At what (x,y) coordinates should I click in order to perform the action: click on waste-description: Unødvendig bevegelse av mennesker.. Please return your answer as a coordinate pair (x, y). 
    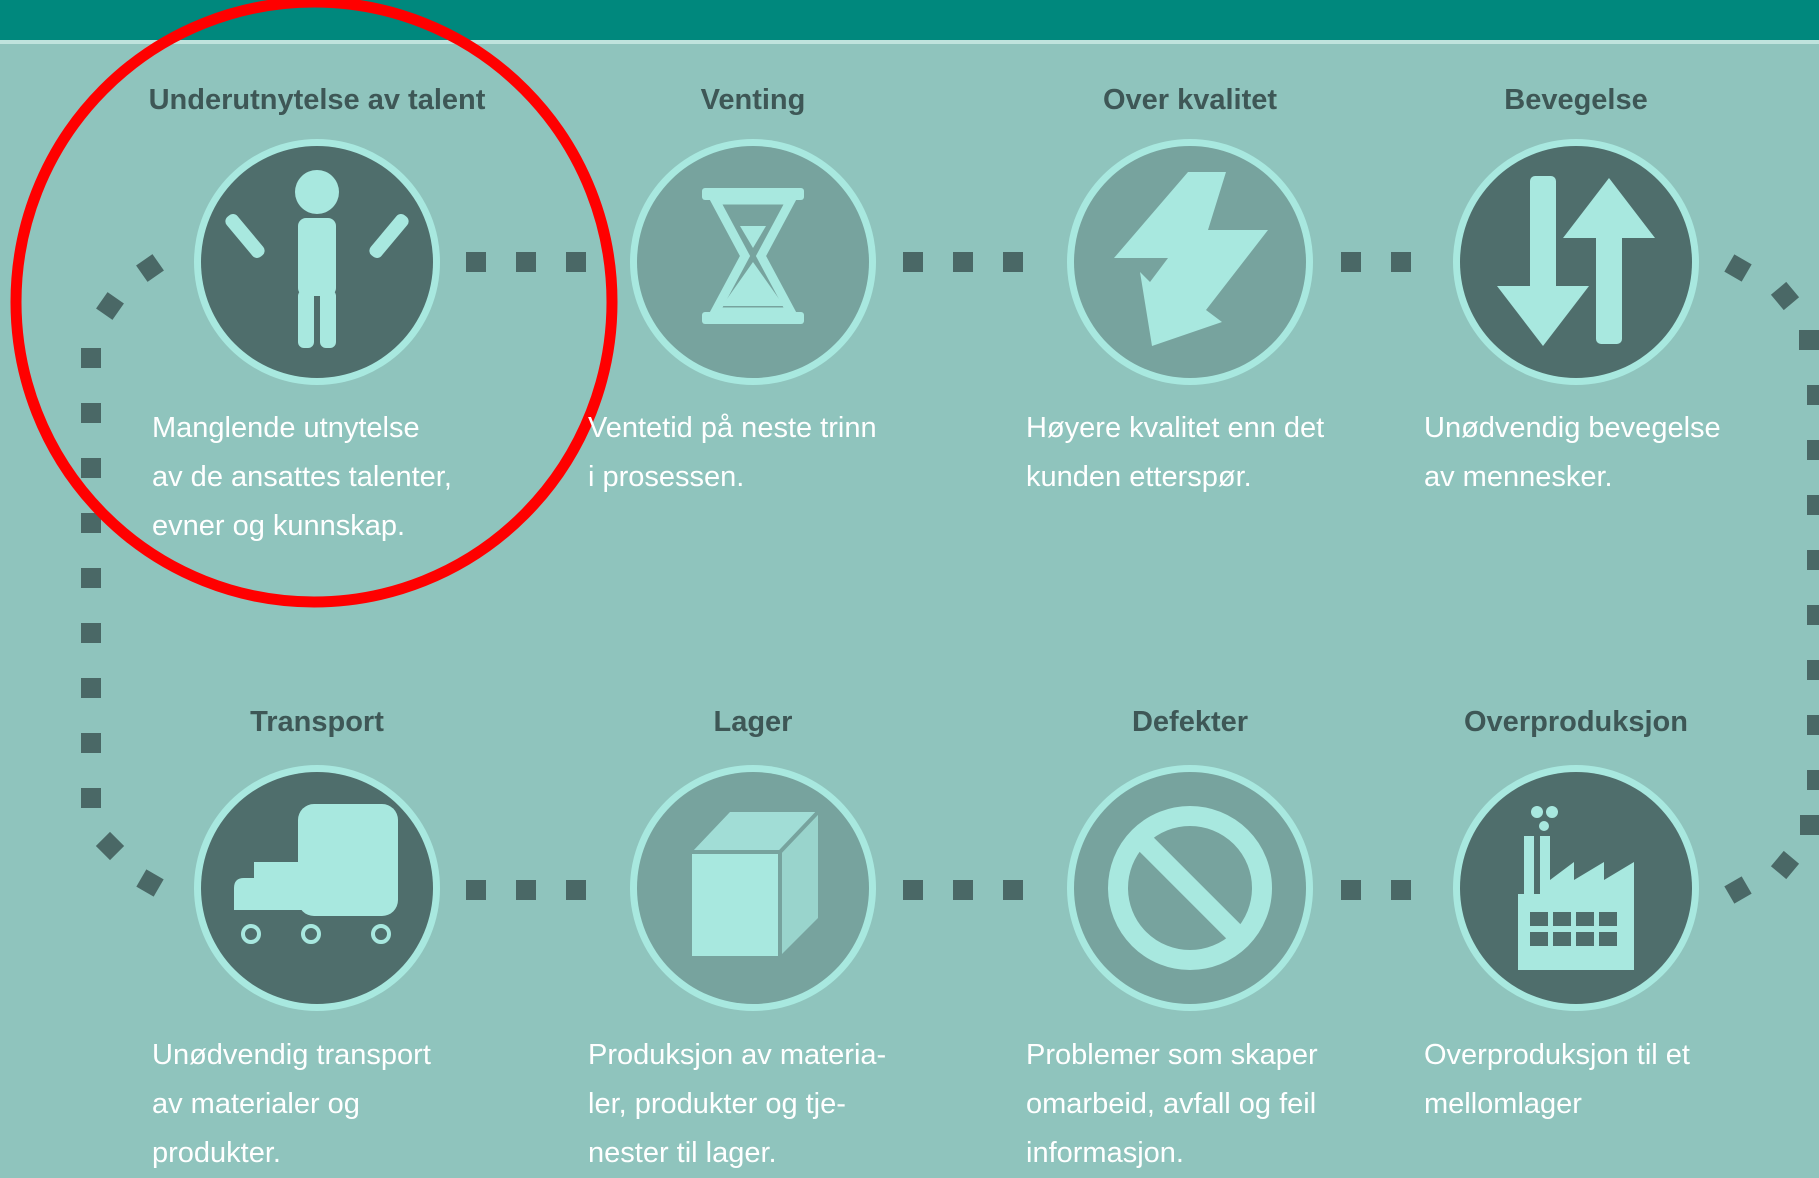
    Looking at the image, I should click on (1572, 452).